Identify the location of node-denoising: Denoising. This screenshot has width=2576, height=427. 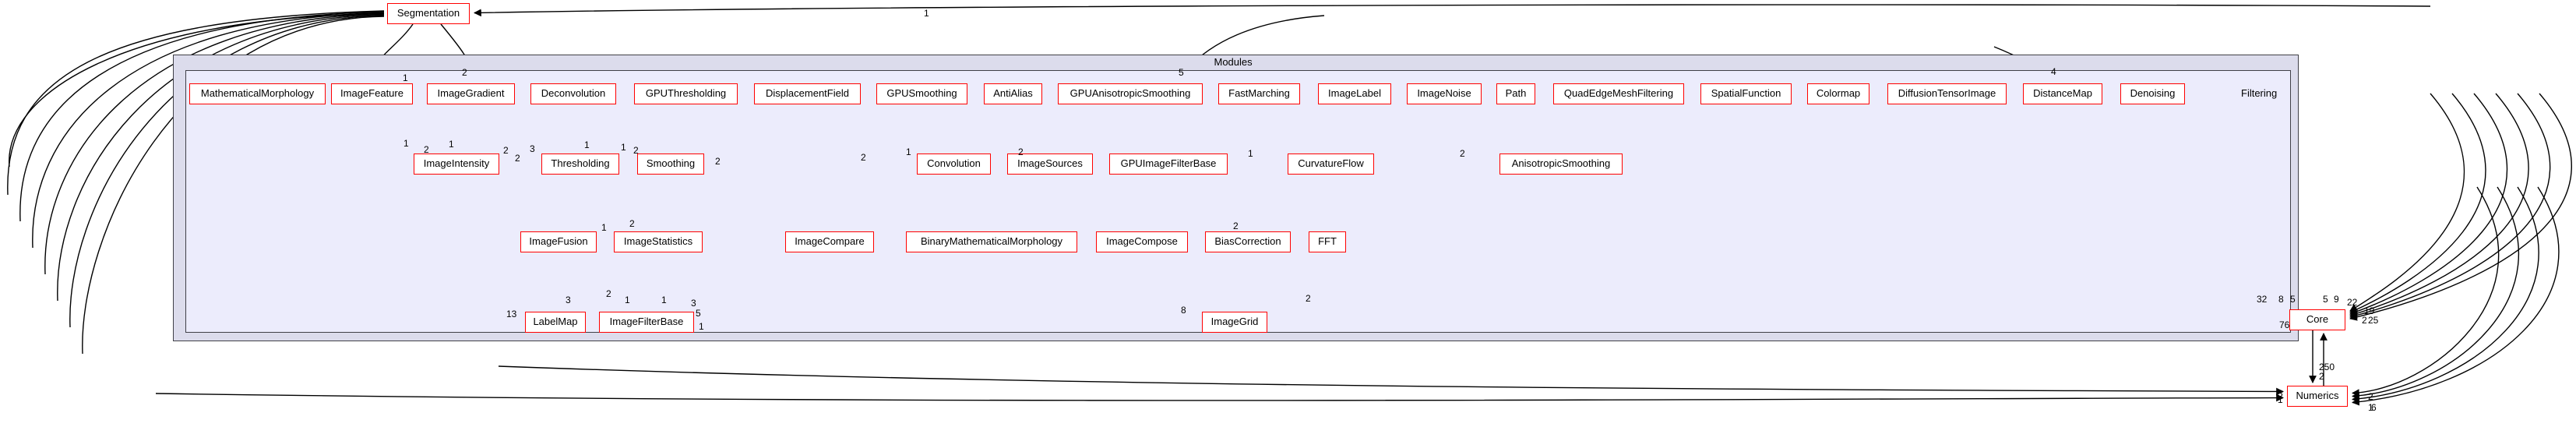
(2153, 93).